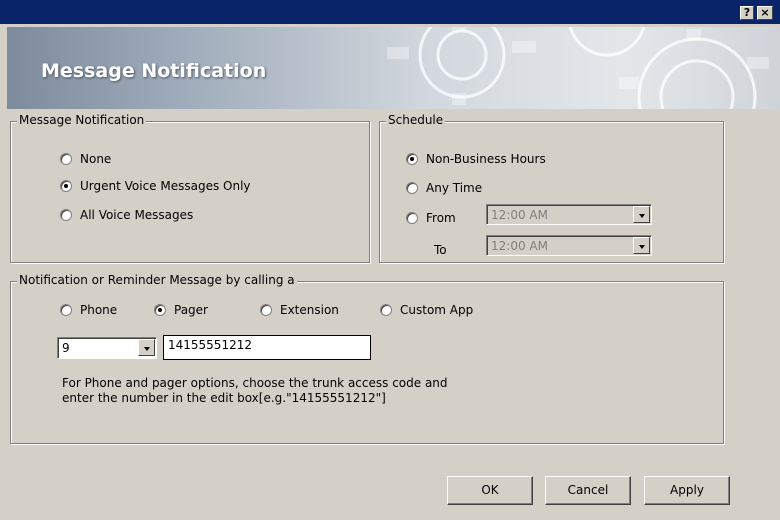 The height and width of the screenshot is (520, 780). What do you see at coordinates (386, 310) in the screenshot?
I see `radio-custom-app-circle` at bounding box center [386, 310].